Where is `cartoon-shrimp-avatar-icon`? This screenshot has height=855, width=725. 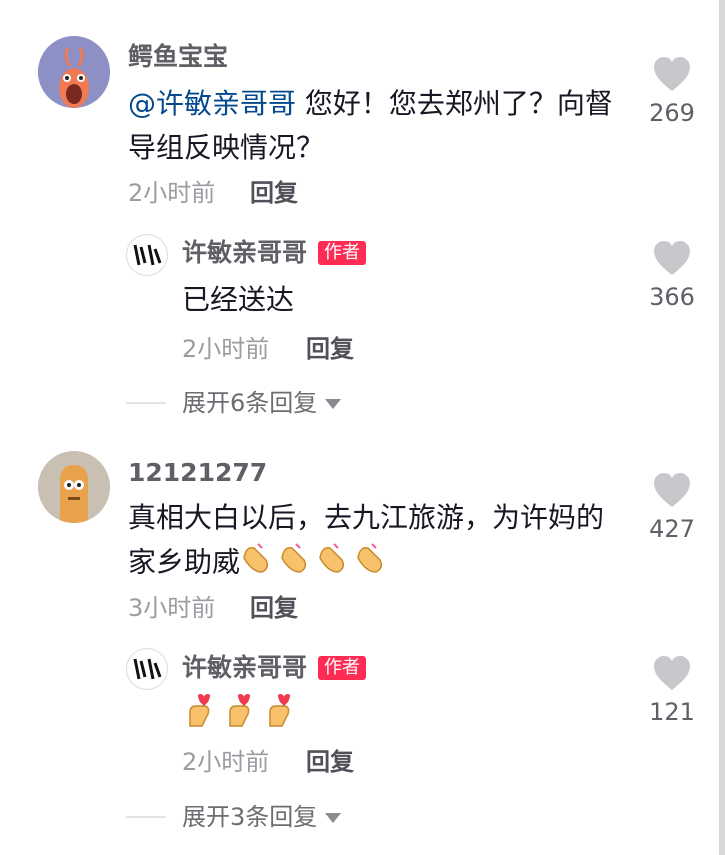 cartoon-shrimp-avatar-icon is located at coordinates (74, 72).